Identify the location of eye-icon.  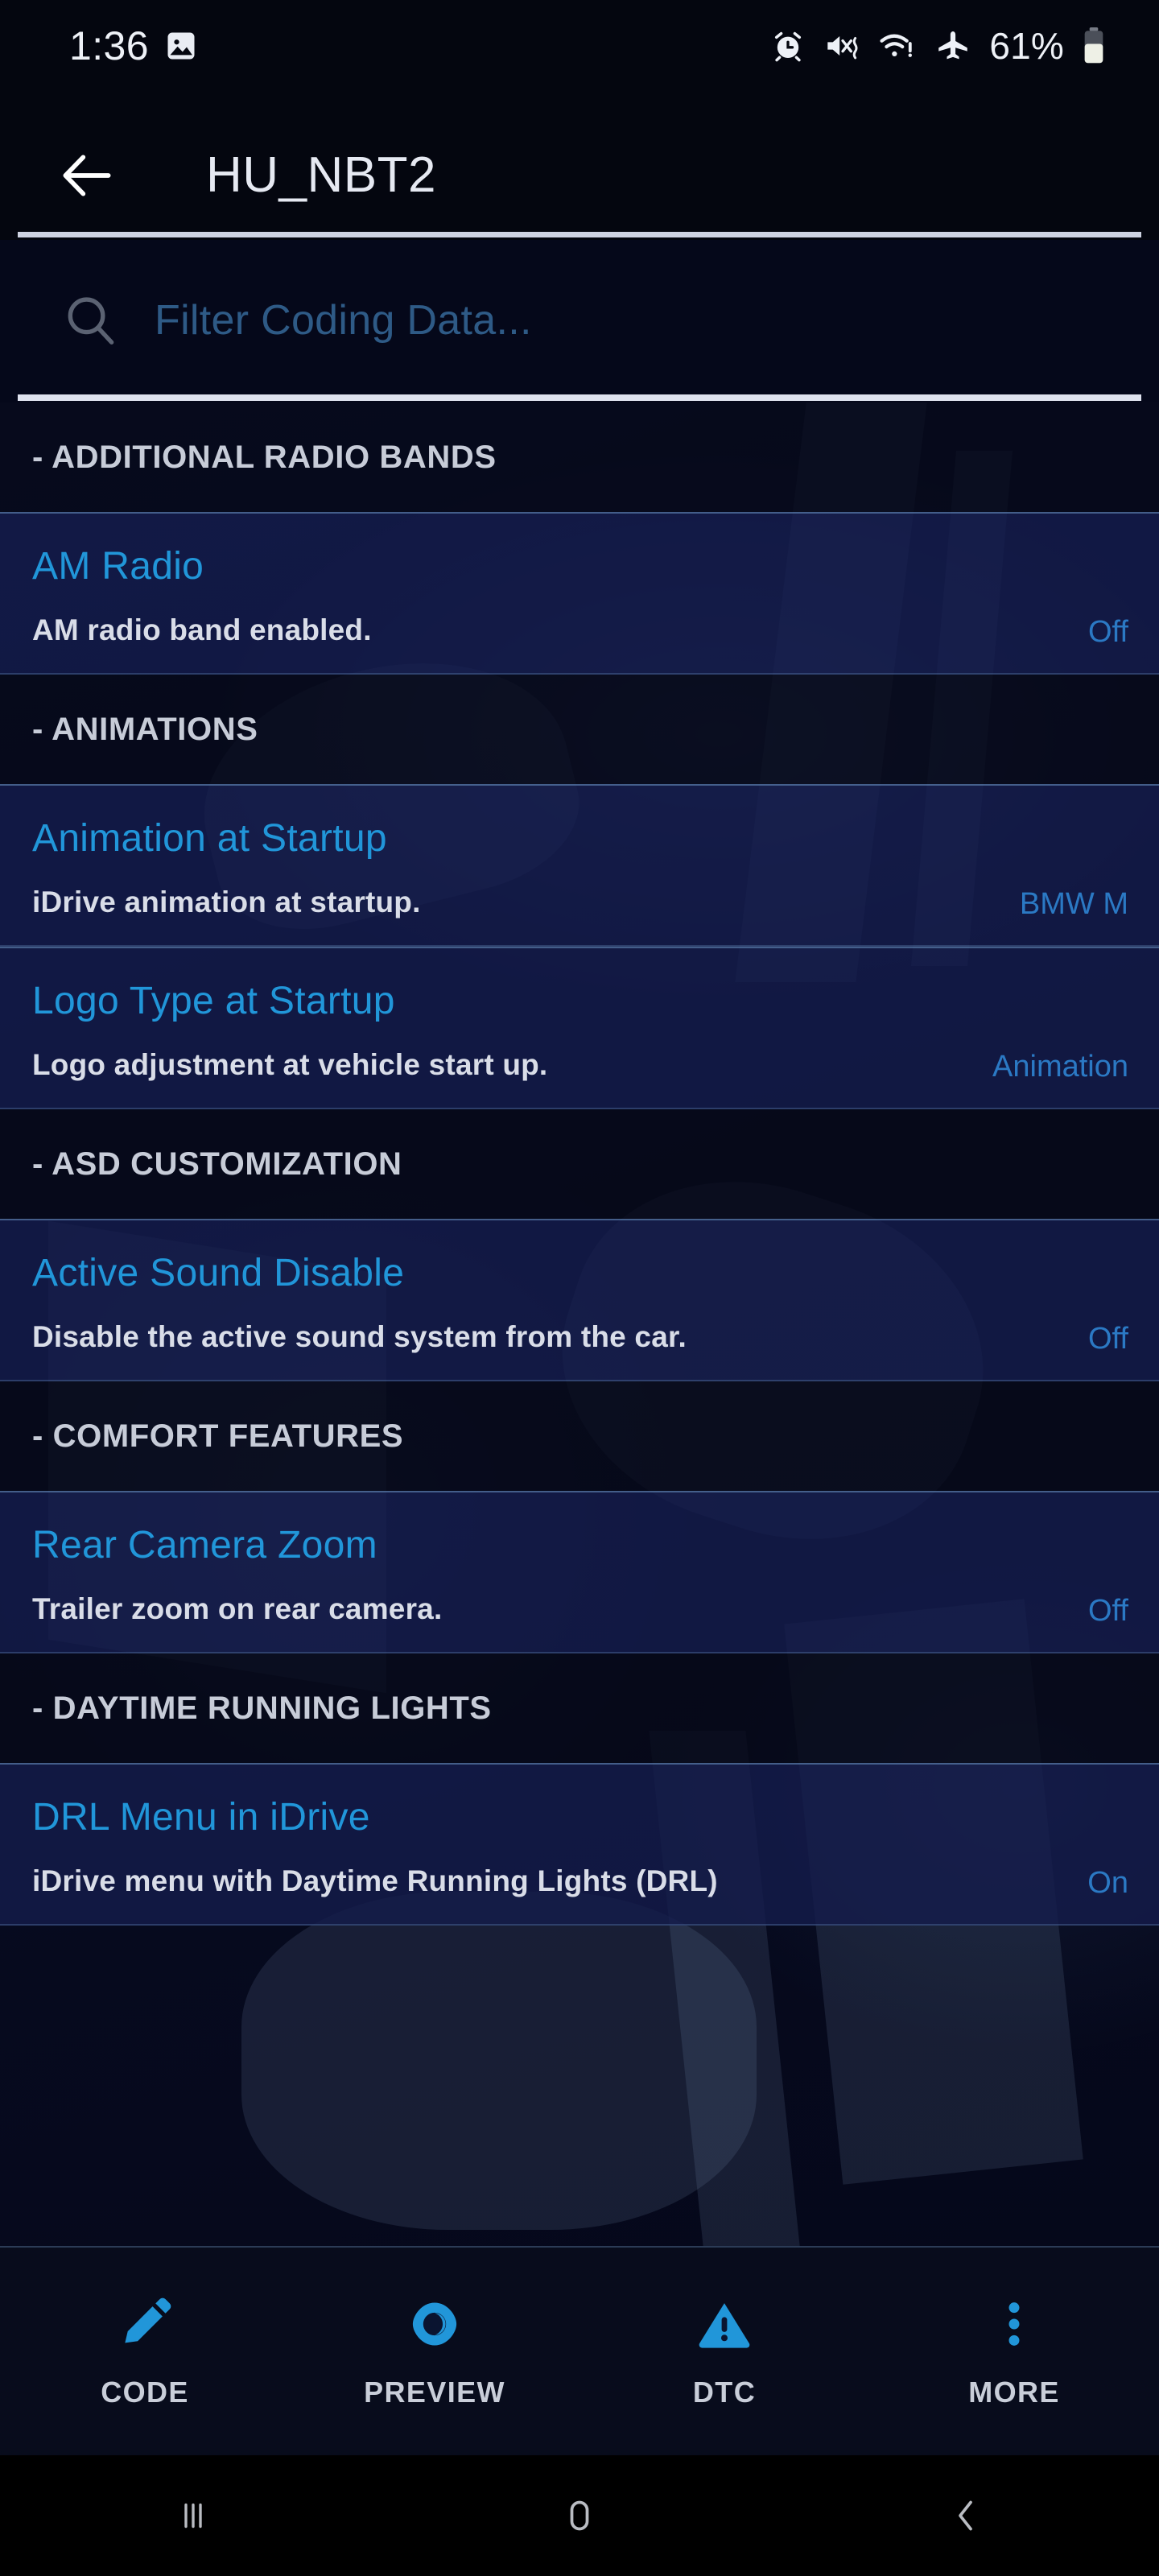
(434, 2324).